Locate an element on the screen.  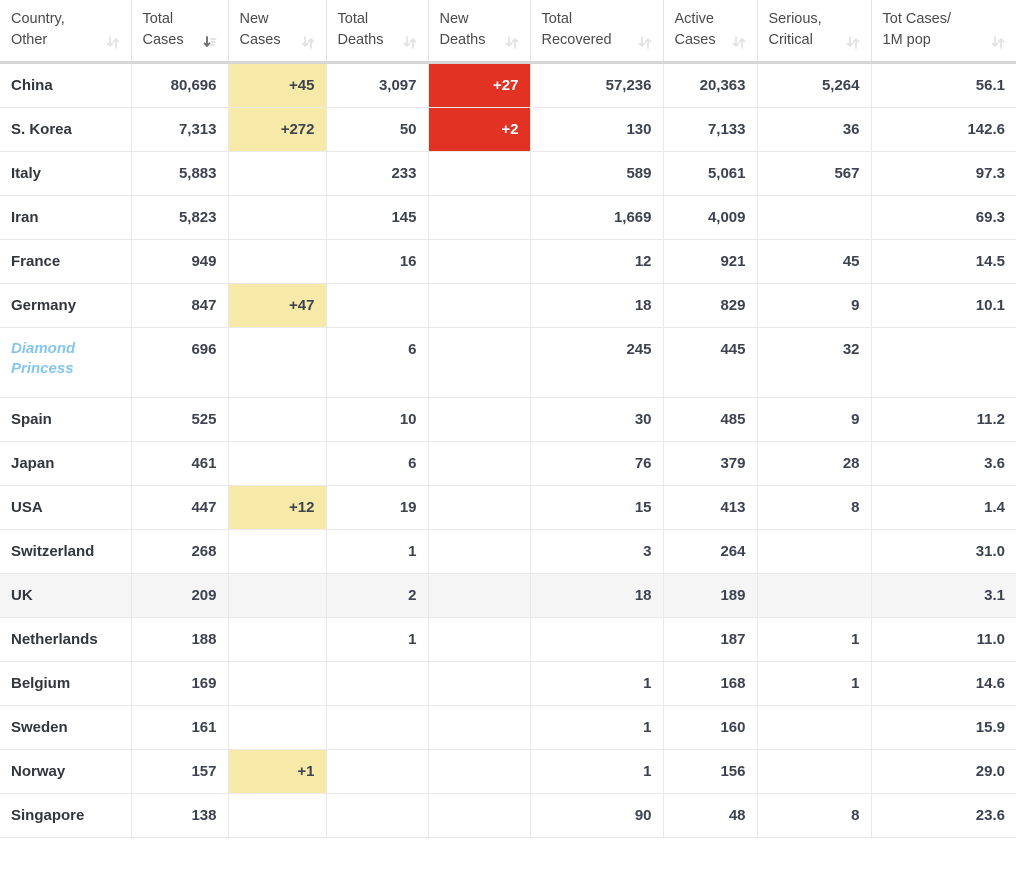
cell-active_cases: 413 is located at coordinates (710, 508).